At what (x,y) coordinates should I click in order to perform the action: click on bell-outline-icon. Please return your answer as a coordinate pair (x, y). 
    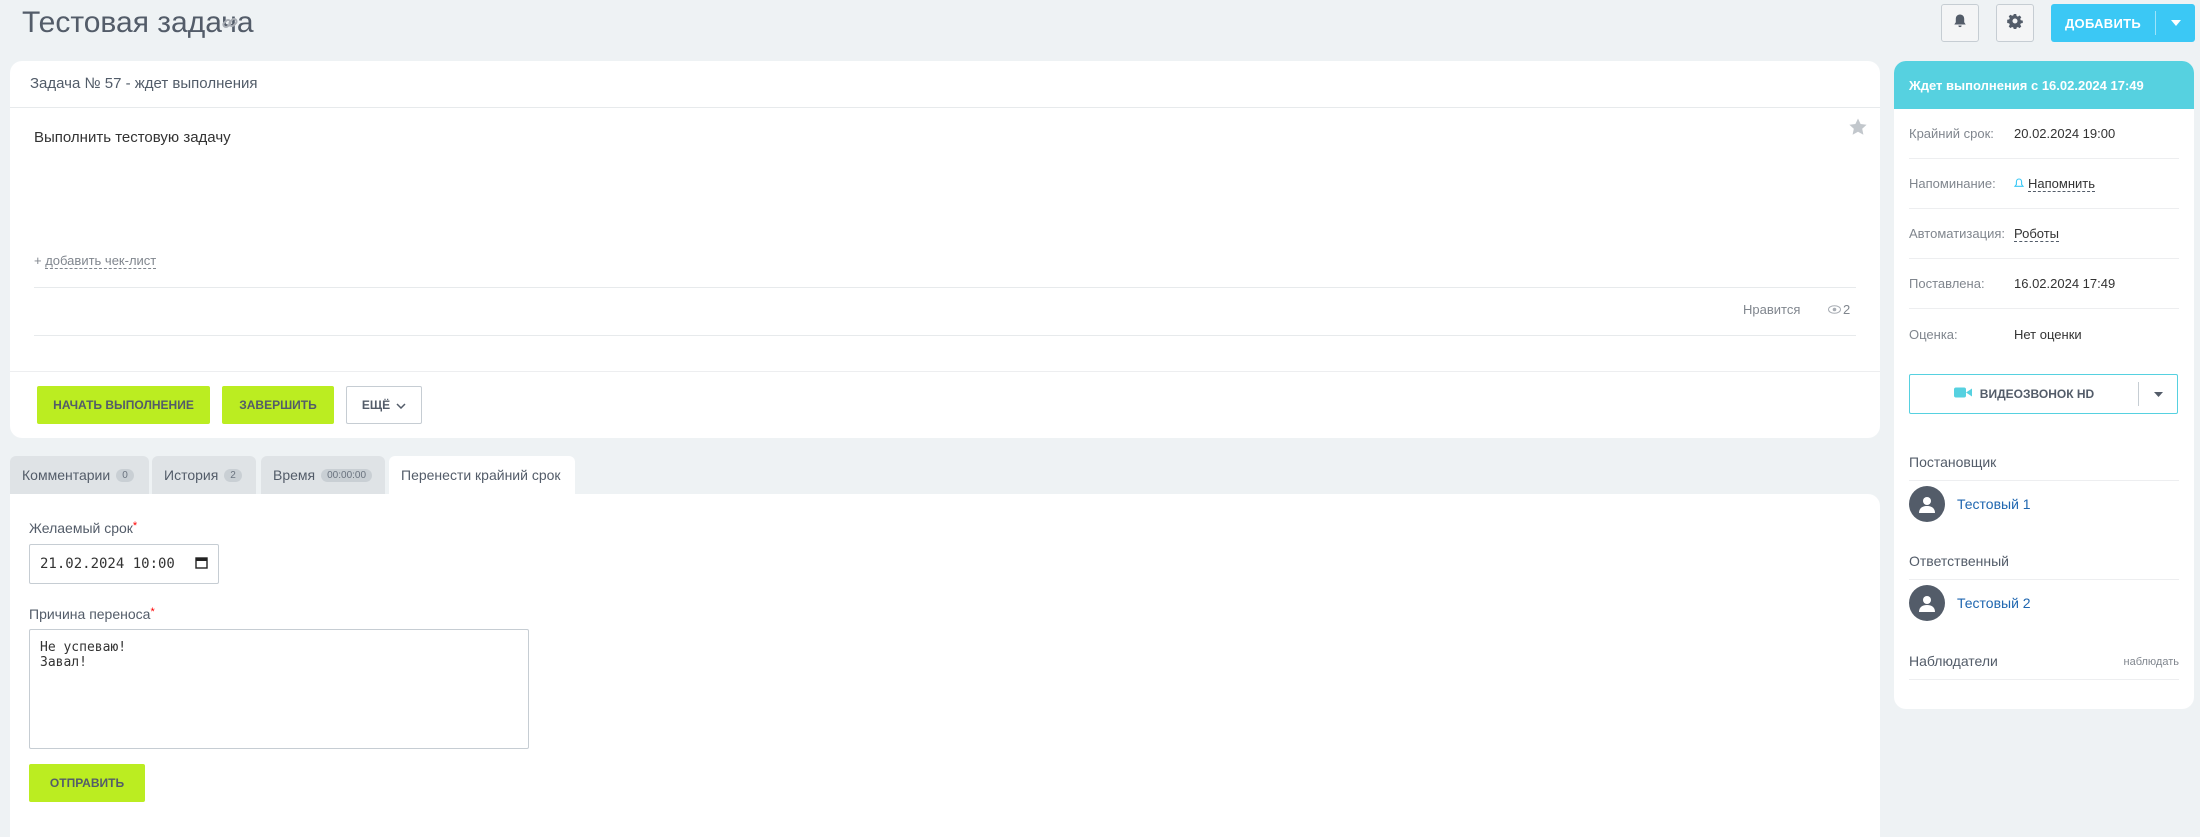
    Looking at the image, I should click on (2019, 183).